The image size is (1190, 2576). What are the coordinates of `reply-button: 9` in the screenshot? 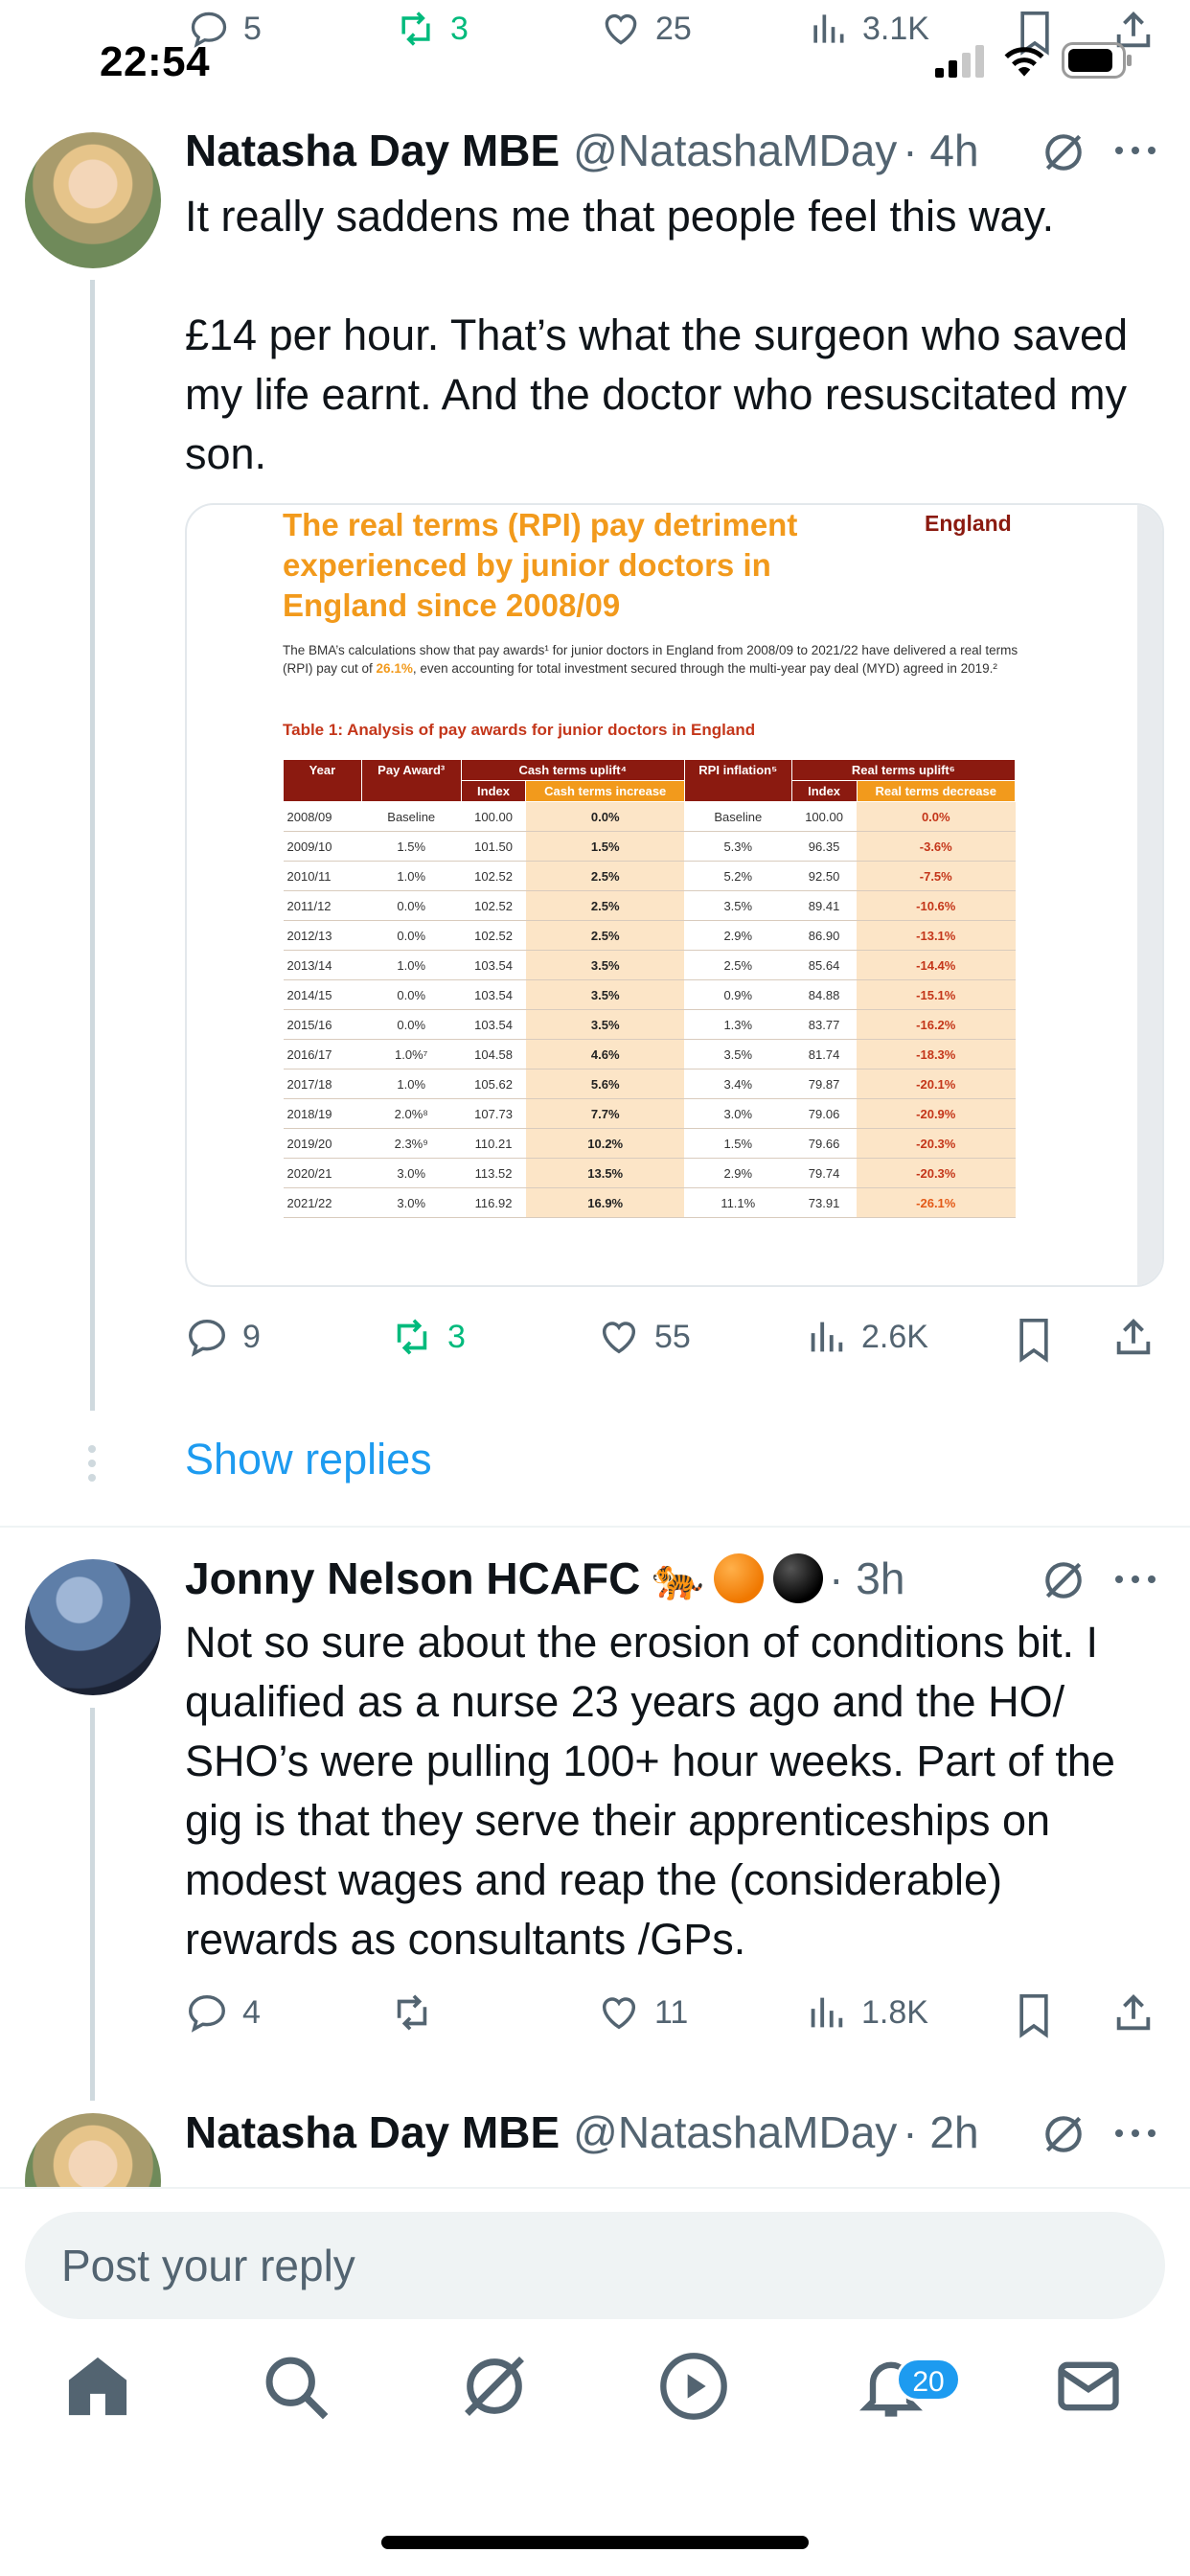 It's located at (223, 1337).